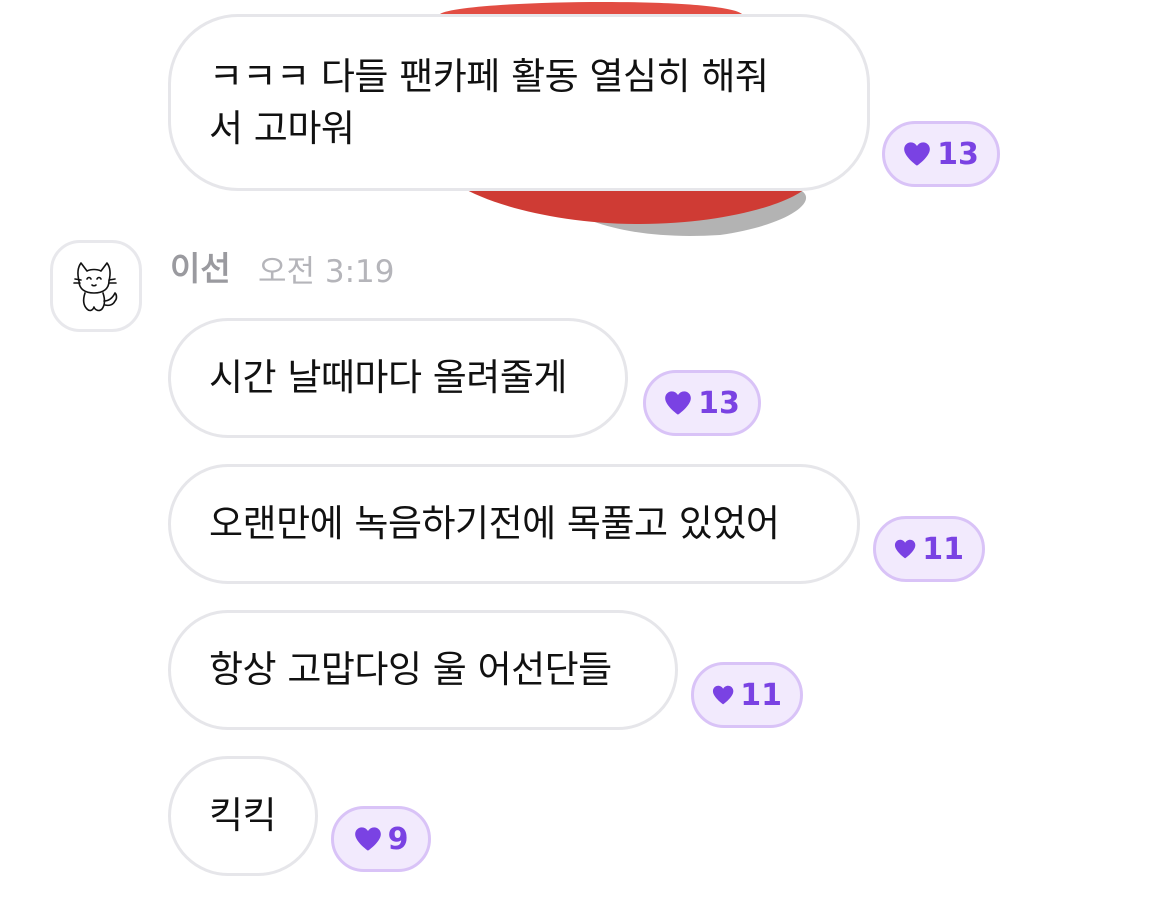 Image resolution: width=1170 pixels, height=920 pixels. Describe the element at coordinates (326, 272) in the screenshot. I see `message-timestamp: 오전 3:19` at that location.